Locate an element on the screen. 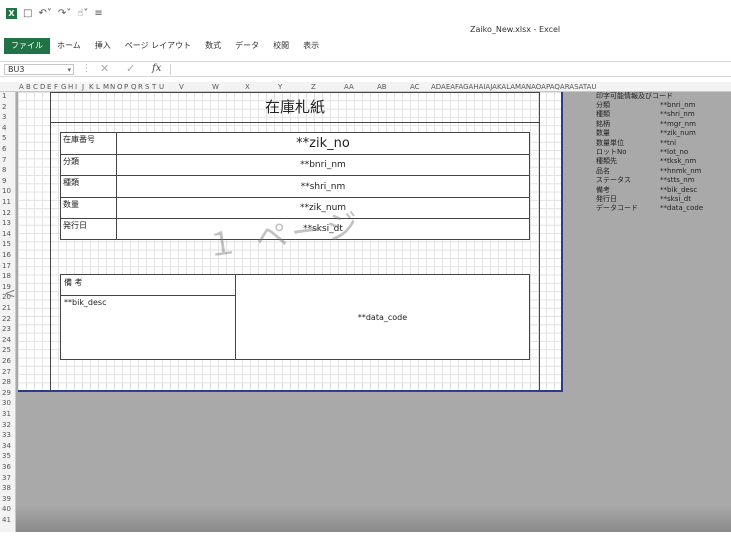  row-header: 5 is located at coordinates (4, 138).